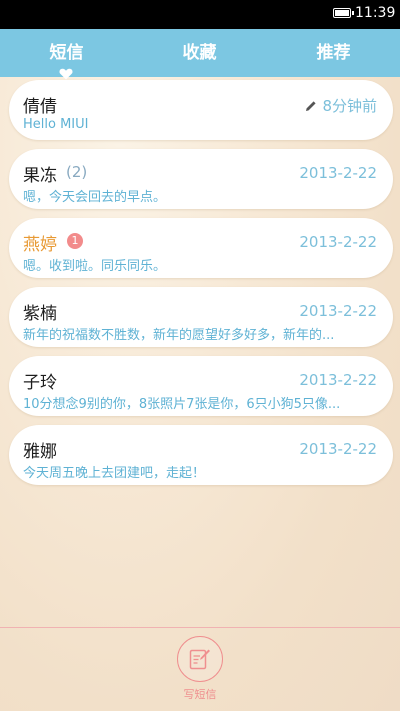  Describe the element at coordinates (343, 13) in the screenshot. I see `battery-icon` at that location.